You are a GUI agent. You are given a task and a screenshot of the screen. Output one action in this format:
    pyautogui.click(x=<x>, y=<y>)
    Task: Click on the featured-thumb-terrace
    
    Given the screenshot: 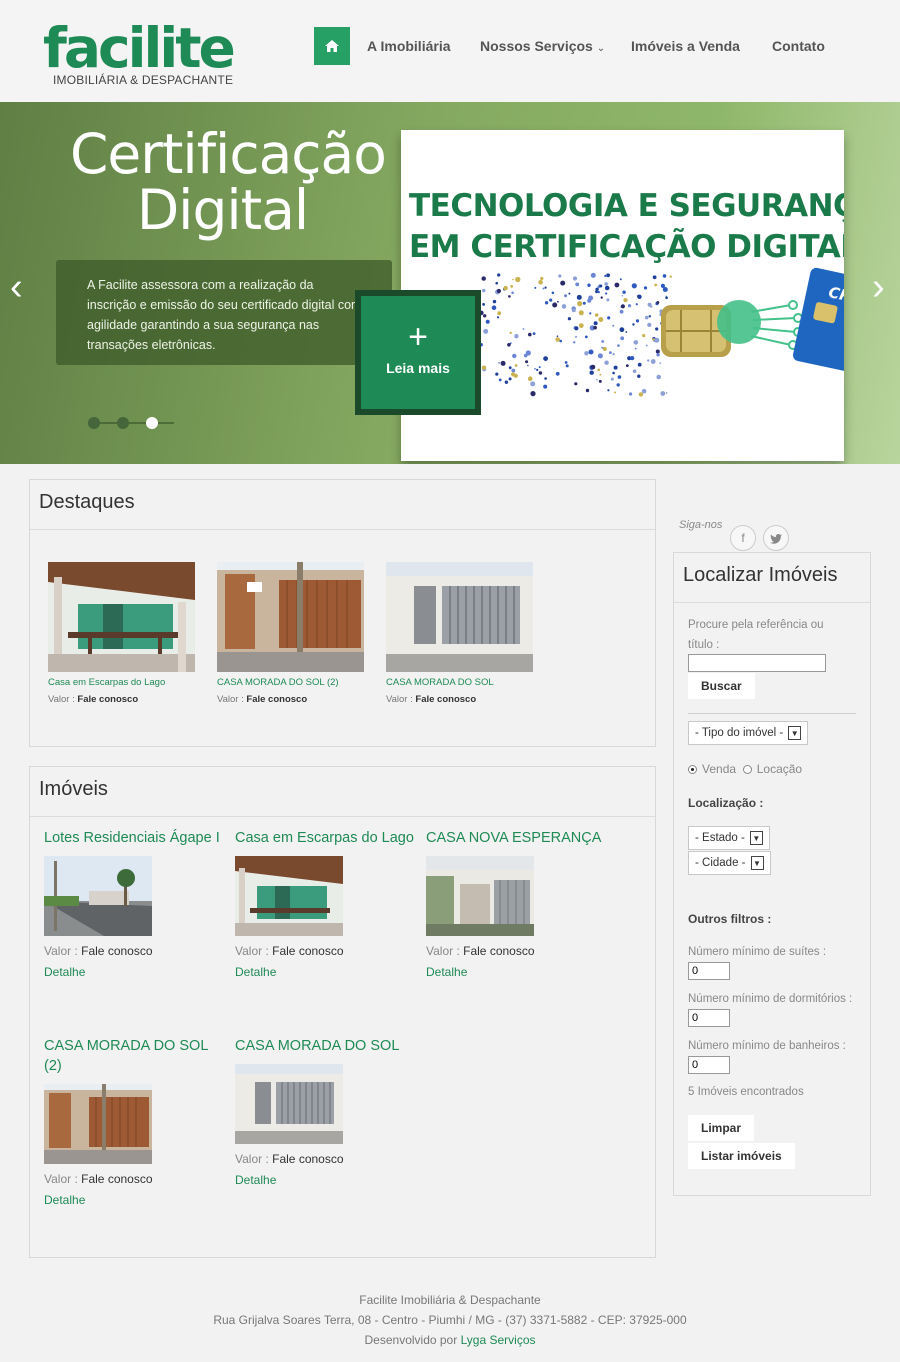 What is the action you would take?
    pyautogui.click(x=121, y=617)
    